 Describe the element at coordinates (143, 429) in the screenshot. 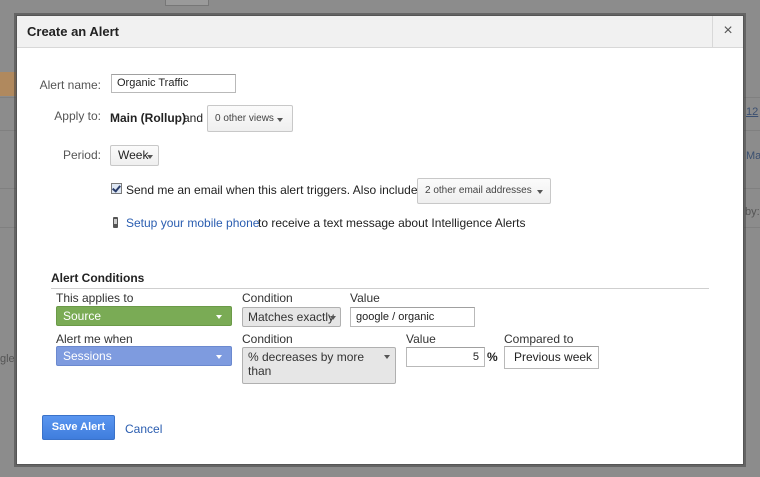

I see `cancel-link: Cancel` at that location.